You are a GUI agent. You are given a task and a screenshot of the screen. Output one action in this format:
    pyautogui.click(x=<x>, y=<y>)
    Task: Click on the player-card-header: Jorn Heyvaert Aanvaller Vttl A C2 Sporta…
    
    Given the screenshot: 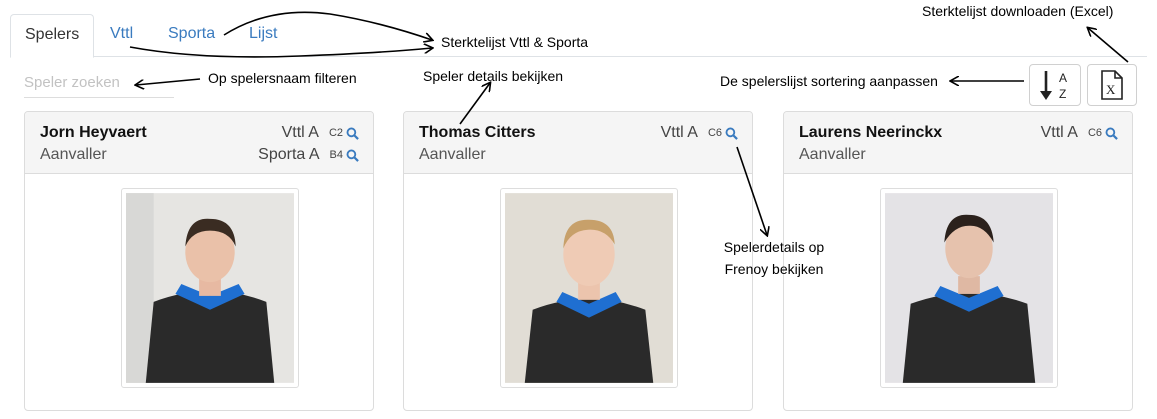 What is the action you would take?
    pyautogui.click(x=199, y=143)
    